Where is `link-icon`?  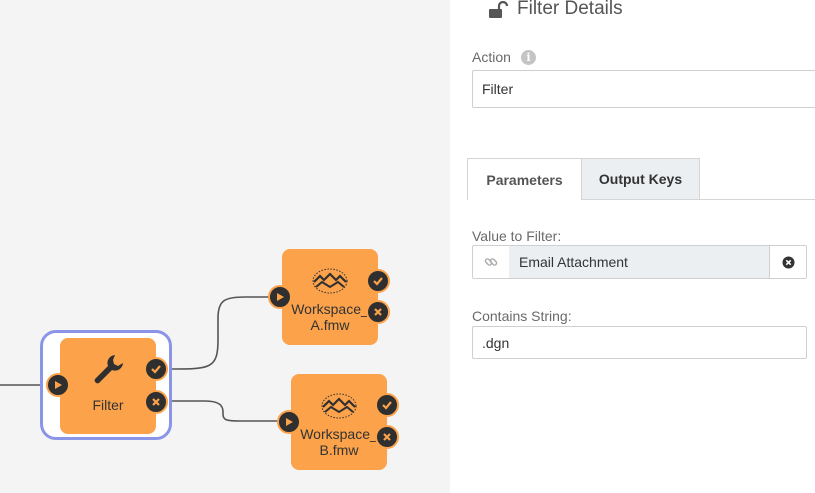
link-icon is located at coordinates (491, 262).